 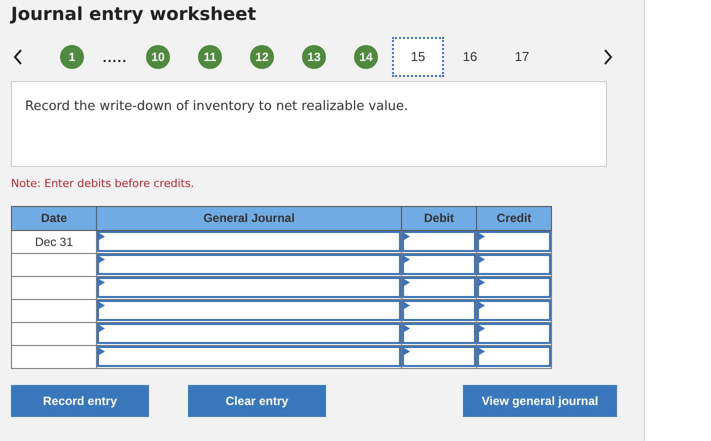 I want to click on completed-step-tab: 10, so click(x=158, y=57).